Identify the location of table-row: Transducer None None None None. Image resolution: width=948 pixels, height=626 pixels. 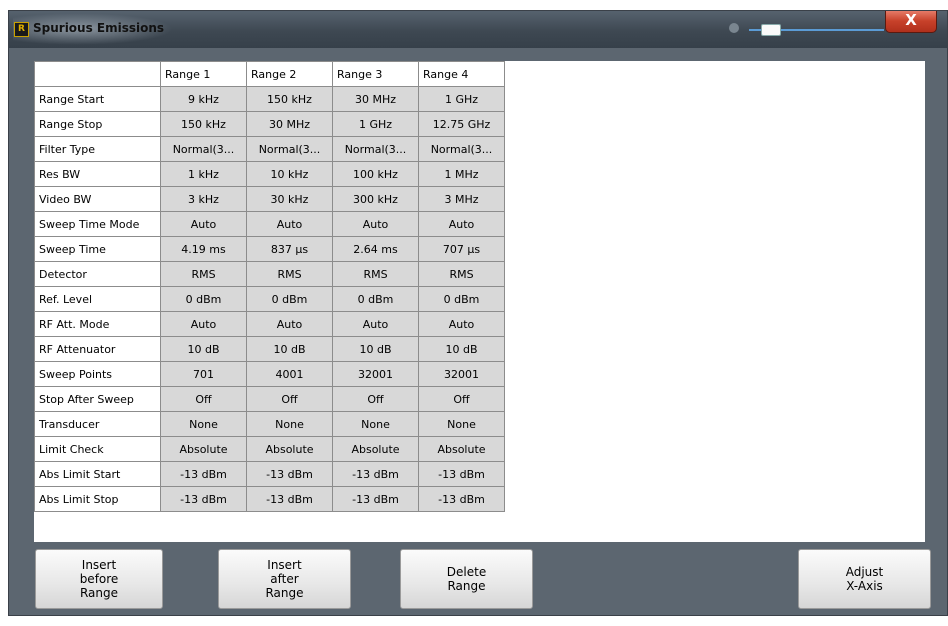
(269, 424).